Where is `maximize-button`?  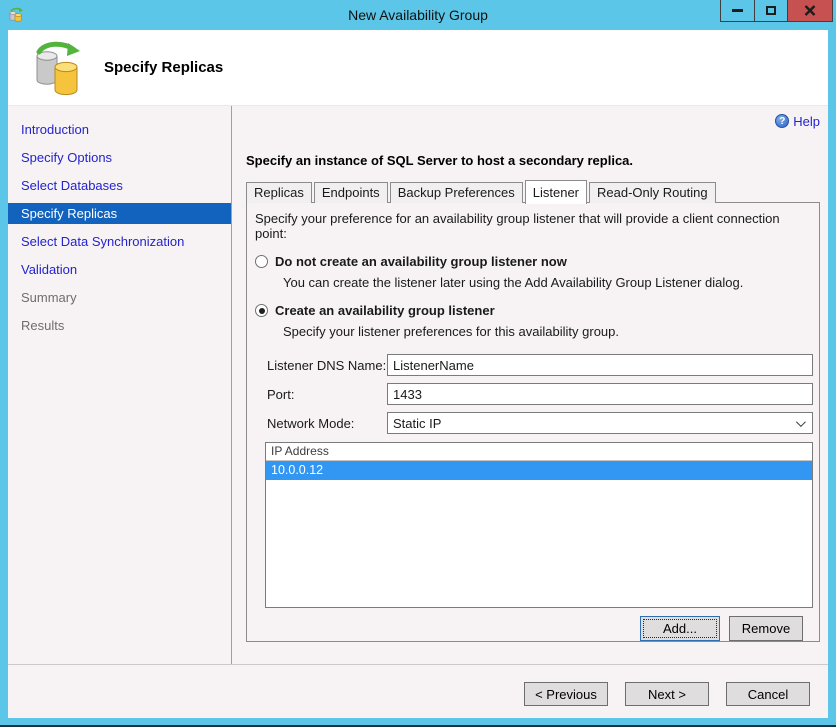 maximize-button is located at coordinates (770, 10).